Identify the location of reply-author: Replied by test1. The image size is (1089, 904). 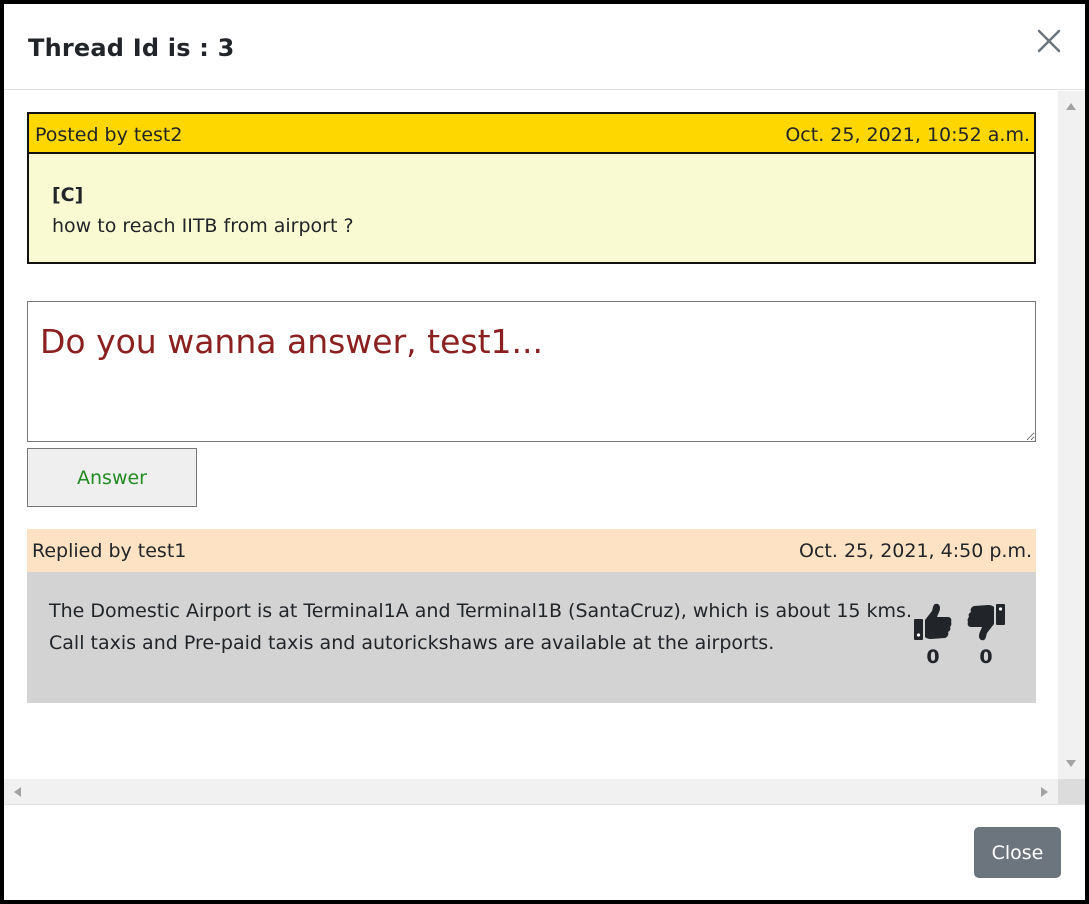
(109, 551).